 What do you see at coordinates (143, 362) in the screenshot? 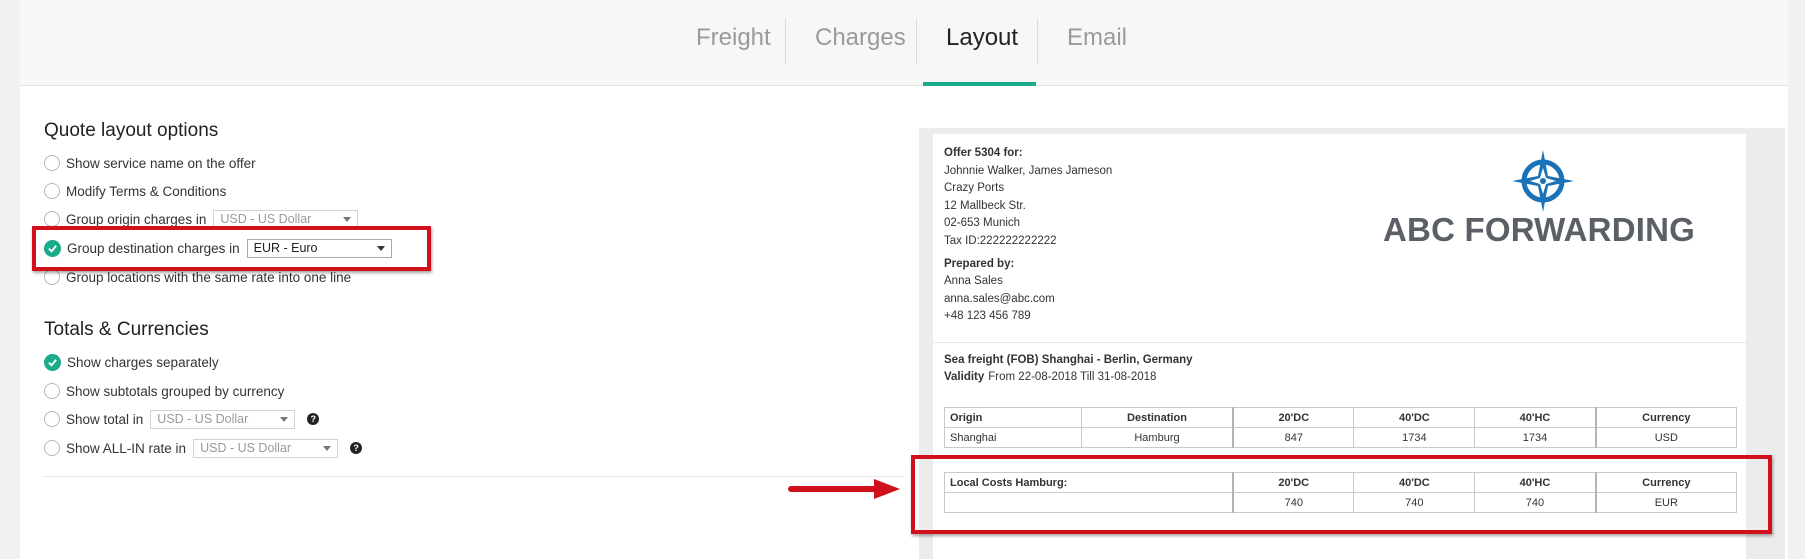
I see `option-label: Show charges separately` at bounding box center [143, 362].